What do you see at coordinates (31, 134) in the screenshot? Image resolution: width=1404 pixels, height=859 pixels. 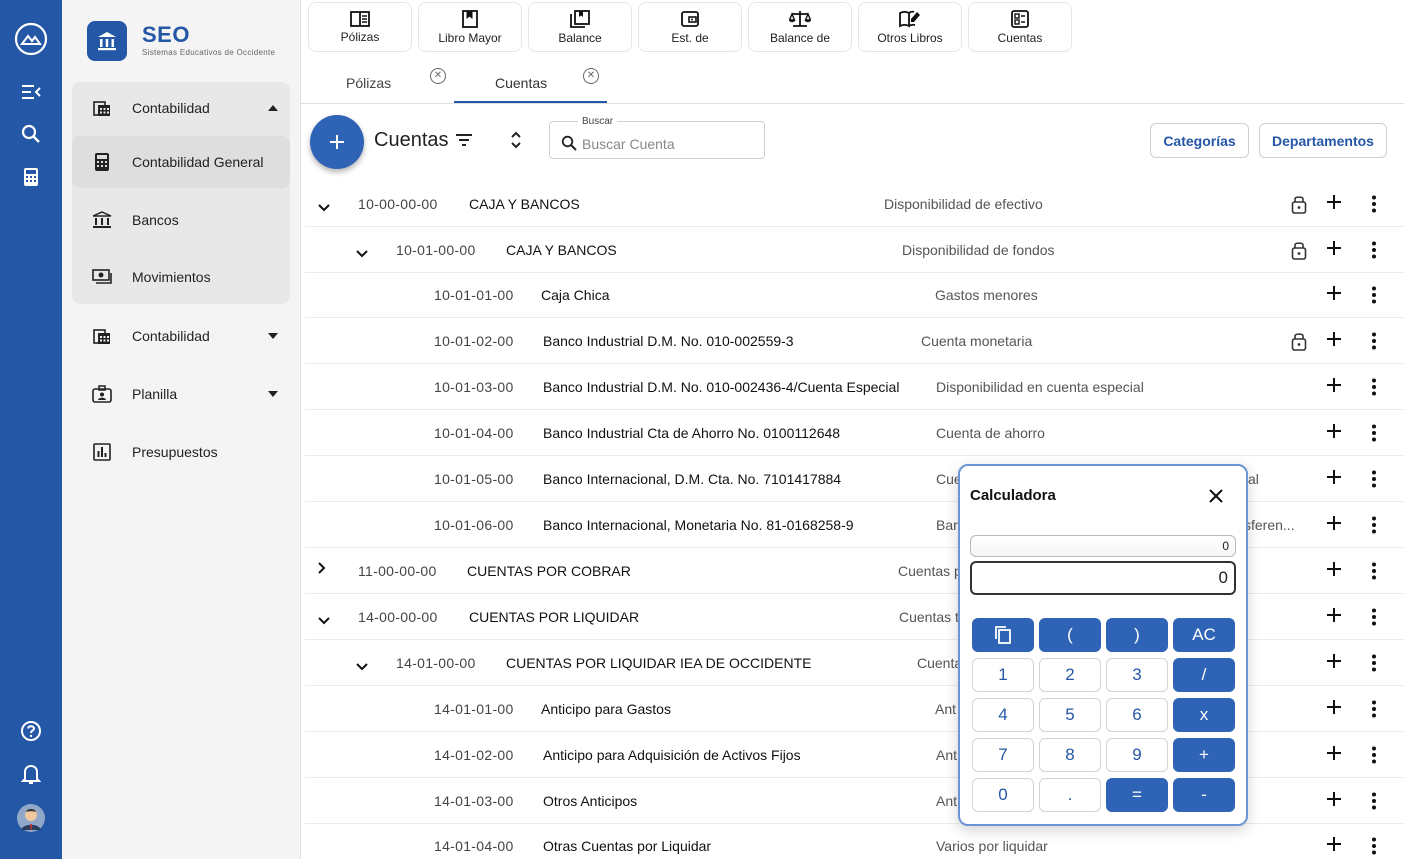 I see `search-icon` at bounding box center [31, 134].